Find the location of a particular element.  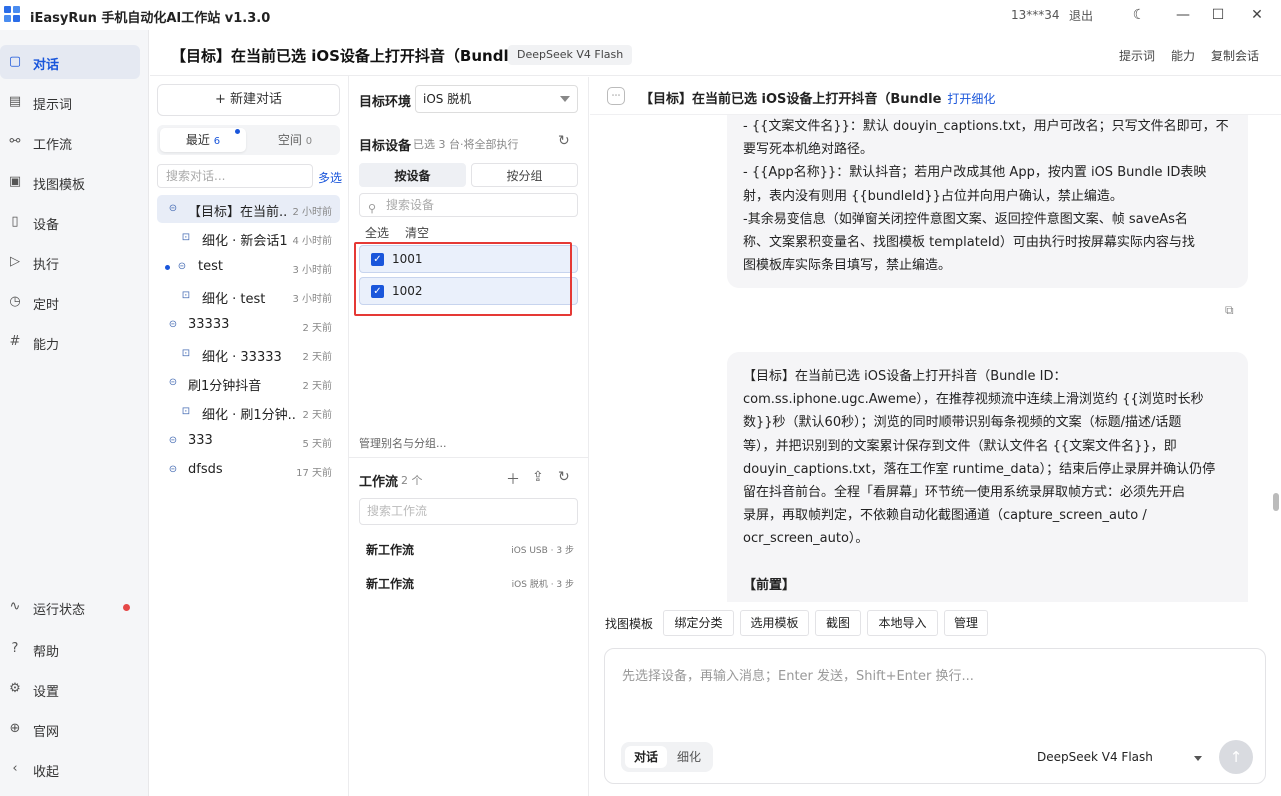

tab-by-device: 按设备 is located at coordinates (412, 175).